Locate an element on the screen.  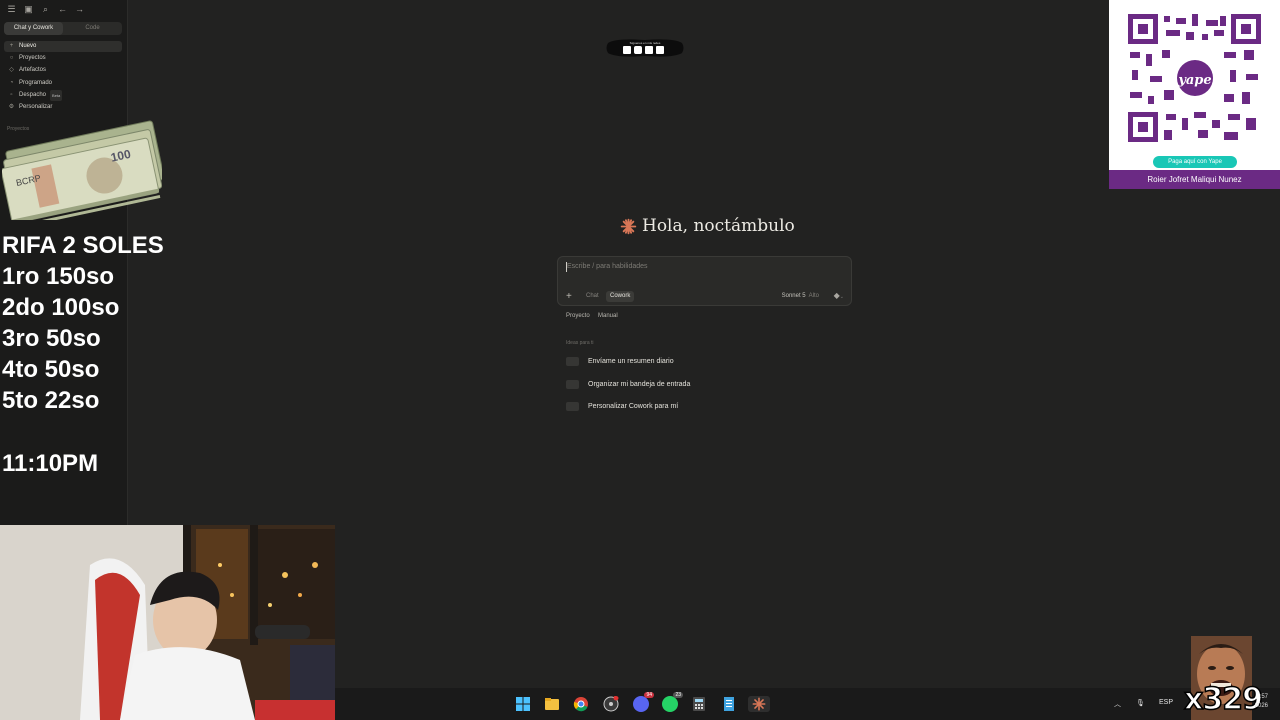
forward-arrow-icon: → is located at coordinates (79, 9).